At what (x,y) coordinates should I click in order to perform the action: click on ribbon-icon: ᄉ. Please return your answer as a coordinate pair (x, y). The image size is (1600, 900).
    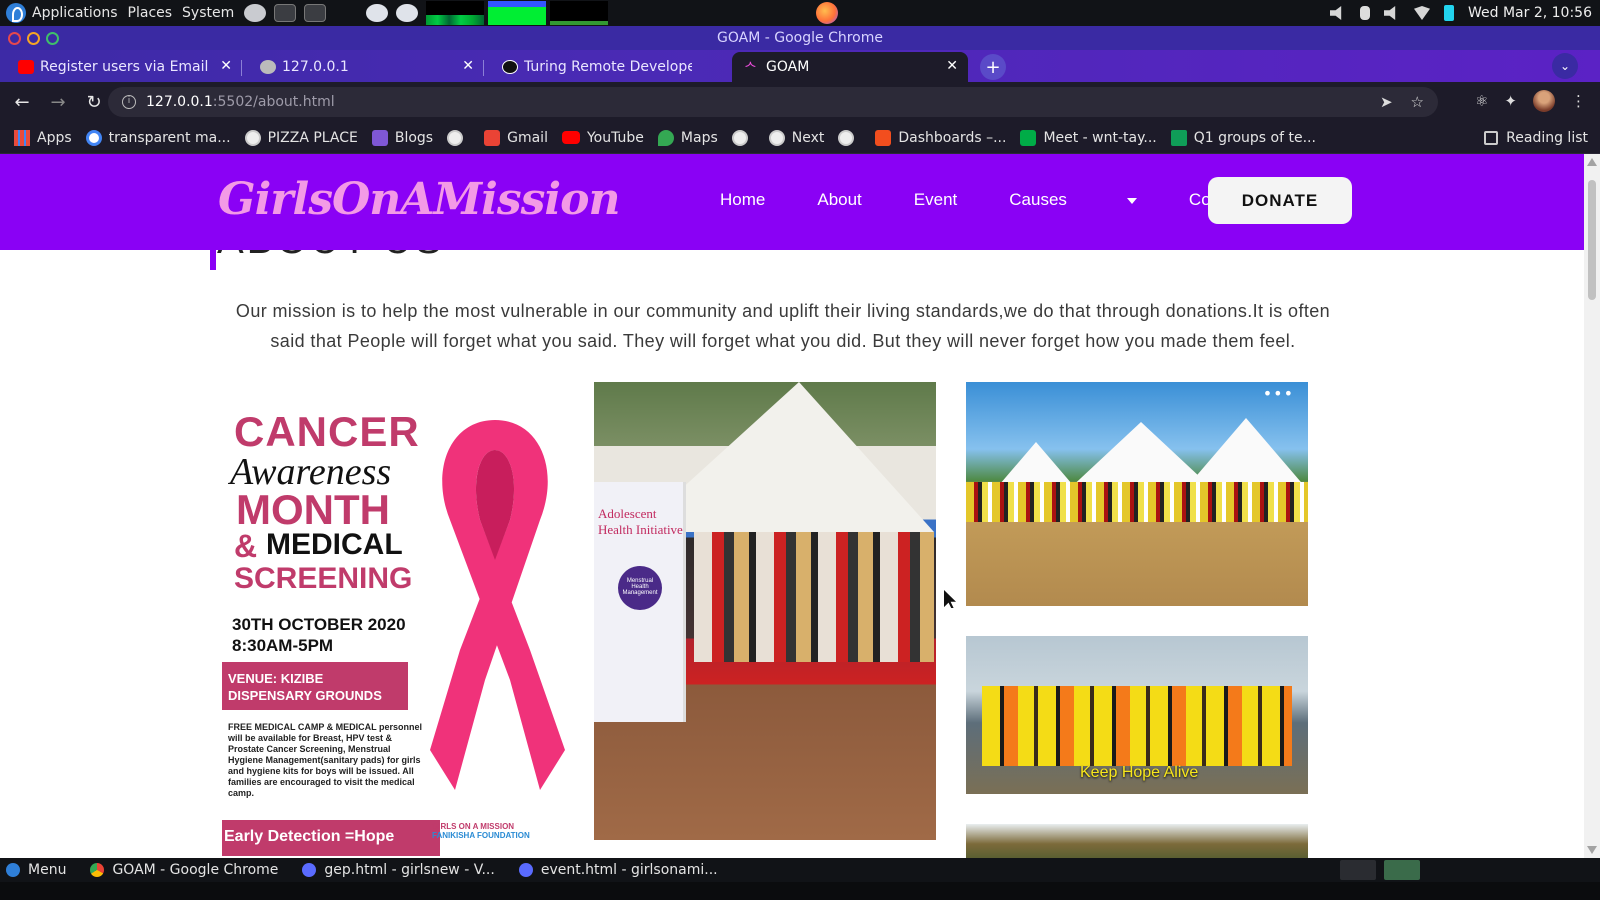
    Looking at the image, I should click on (750, 69).